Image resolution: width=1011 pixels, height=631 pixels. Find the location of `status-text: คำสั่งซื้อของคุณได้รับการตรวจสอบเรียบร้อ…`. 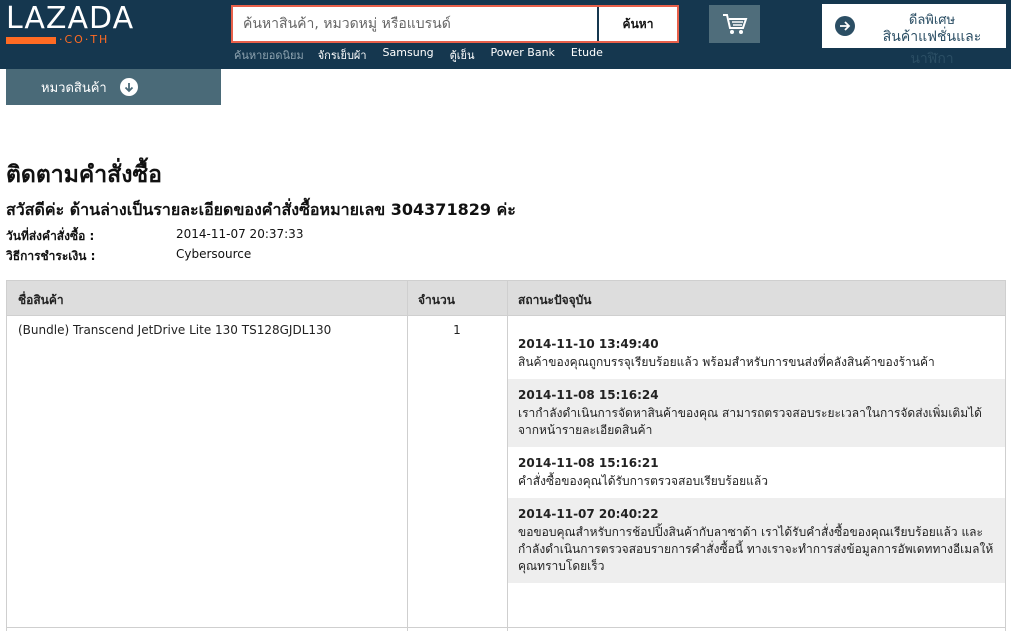

status-text: คำสั่งซื้อของคุณได้รับการตรวจสอบเรียบร้อ… is located at coordinates (643, 481).